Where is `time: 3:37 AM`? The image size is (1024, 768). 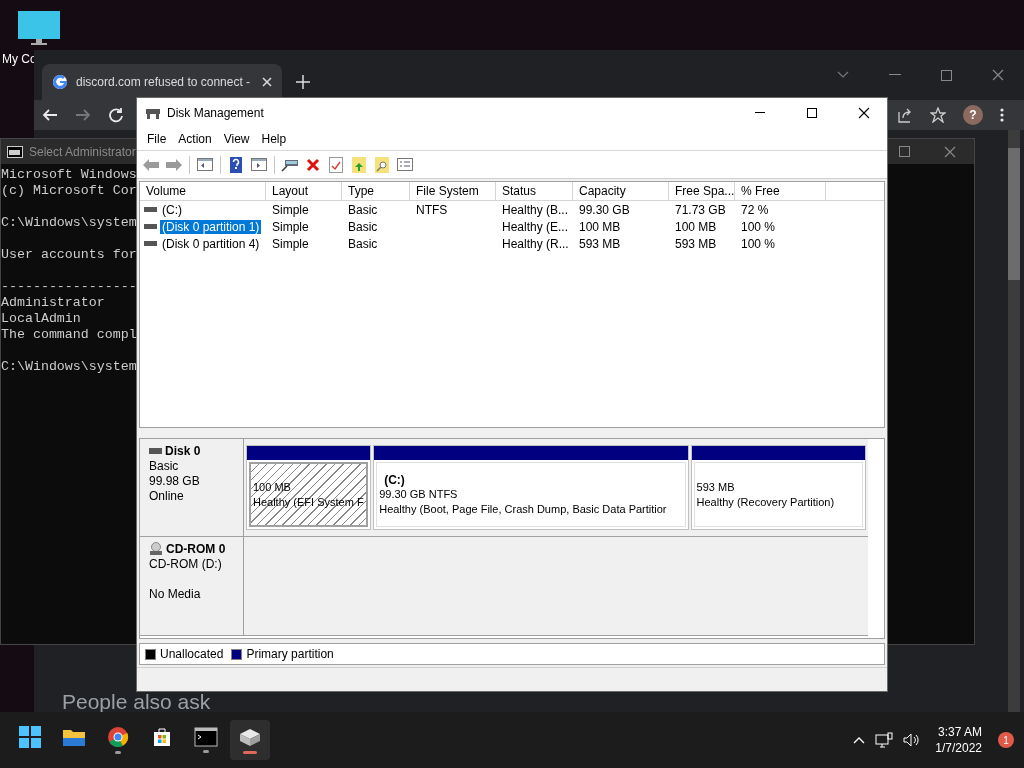 time: 3:37 AM is located at coordinates (959, 732).